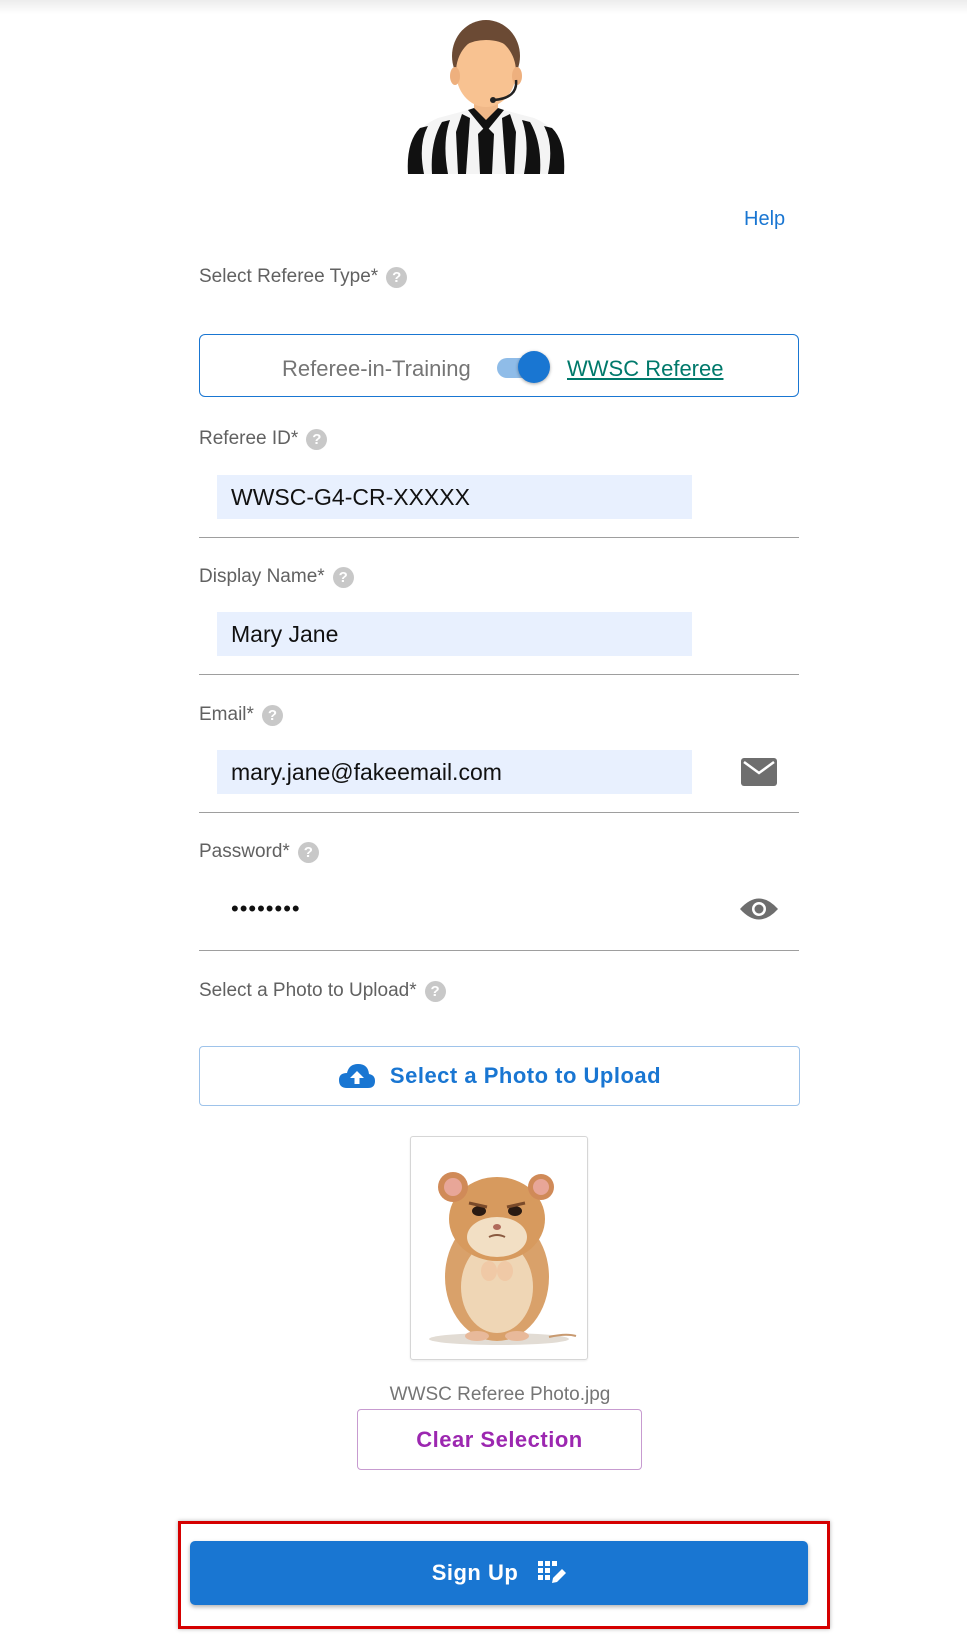  Describe the element at coordinates (499, 812) in the screenshot. I see `email-underline` at that location.